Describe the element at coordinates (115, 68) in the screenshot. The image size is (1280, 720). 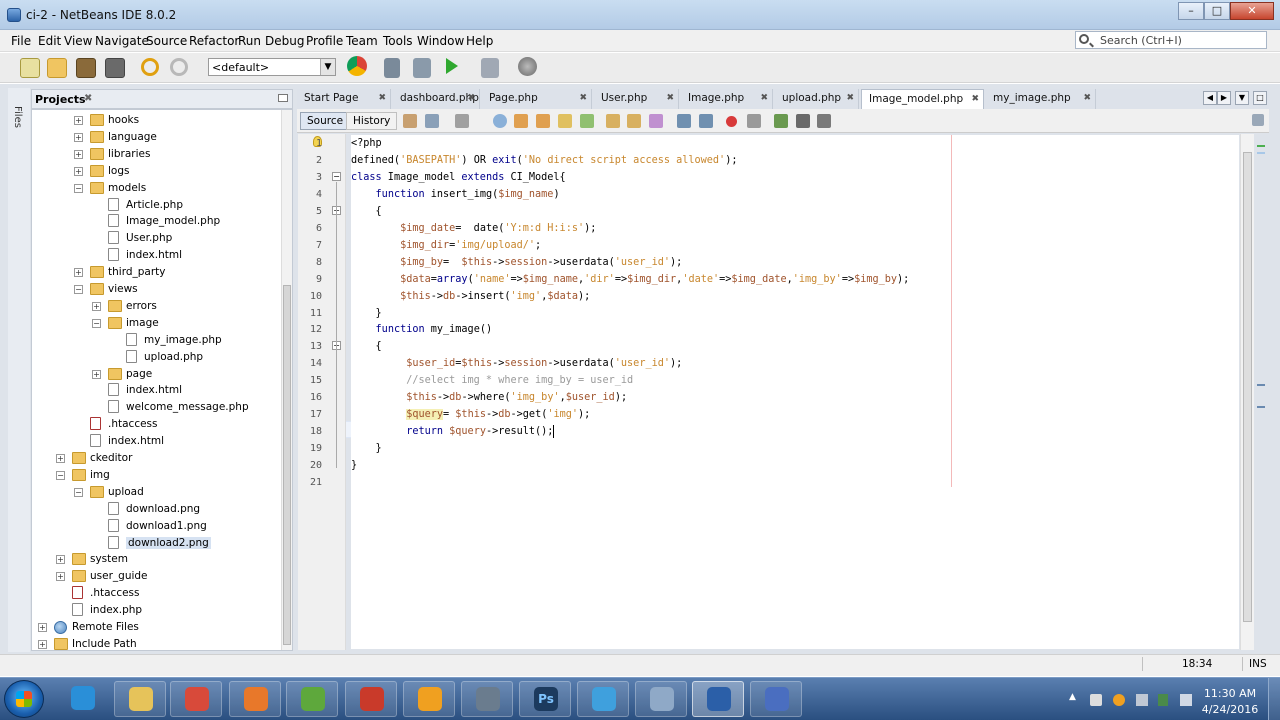
I see `save-all-icon` at that location.